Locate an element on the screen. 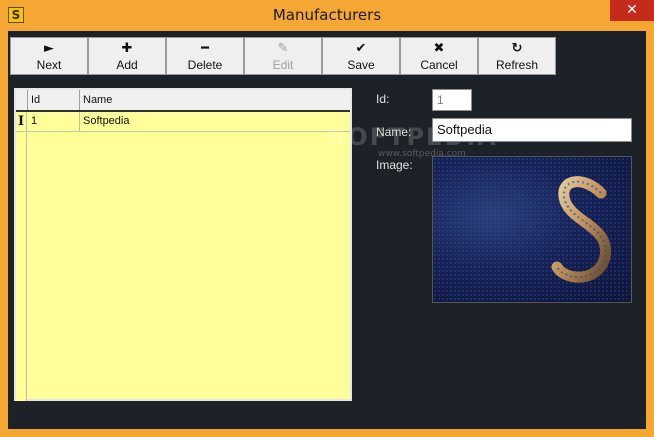 Image resolution: width=654 pixels, height=437 pixels. manufacturer-image is located at coordinates (532, 229).